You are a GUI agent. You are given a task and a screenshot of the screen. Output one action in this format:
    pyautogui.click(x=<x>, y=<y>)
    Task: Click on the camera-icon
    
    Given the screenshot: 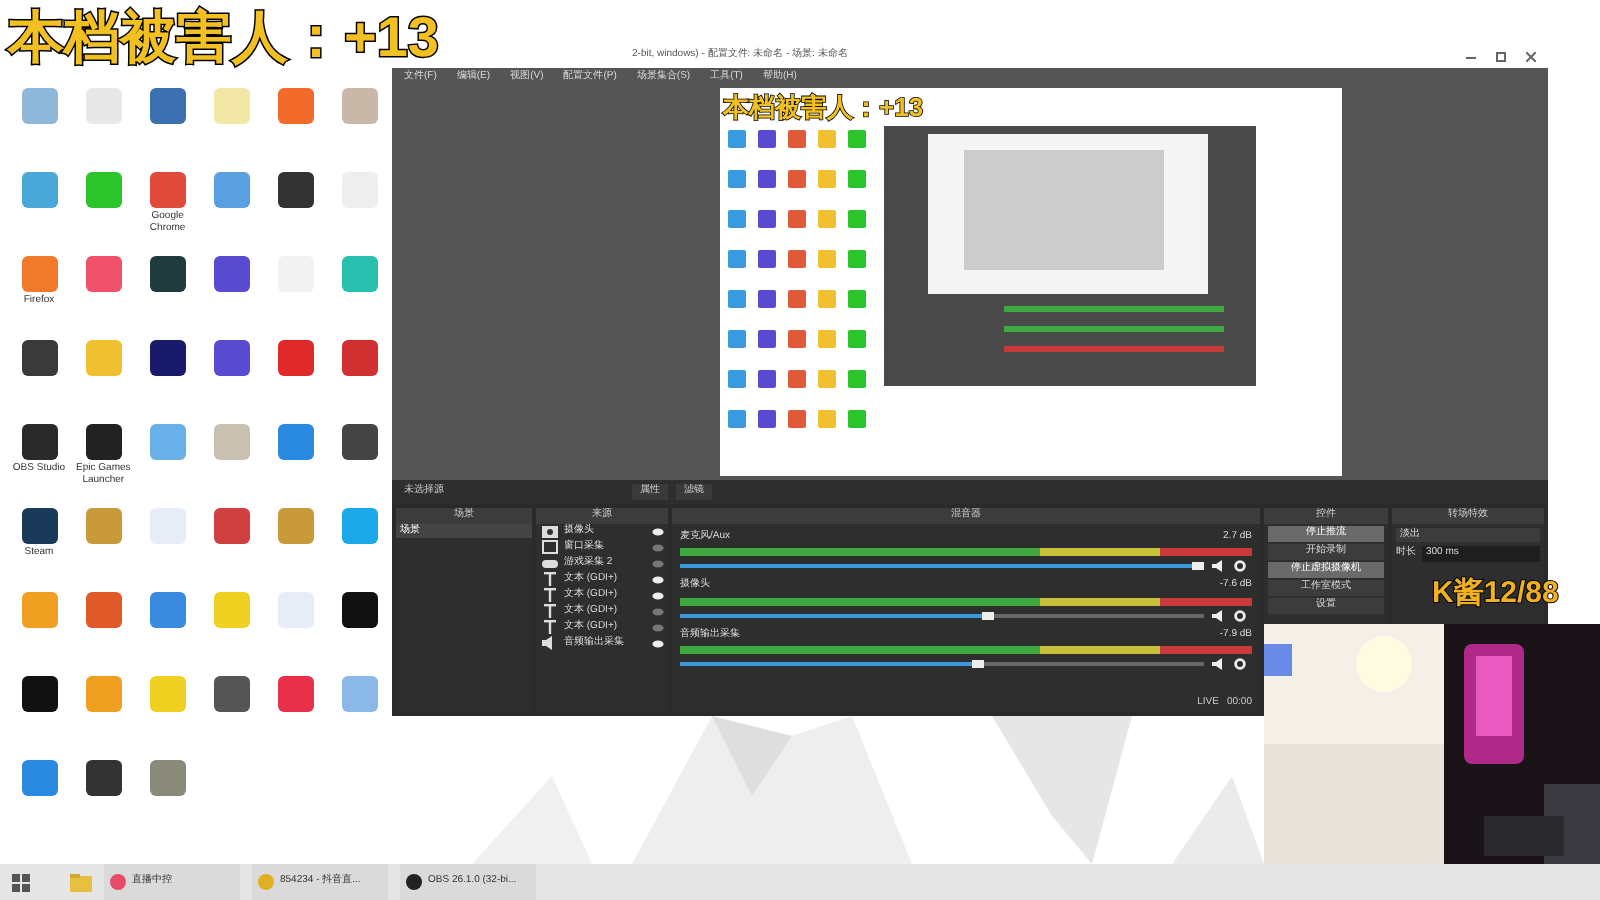 What is the action you would take?
    pyautogui.click(x=549, y=531)
    